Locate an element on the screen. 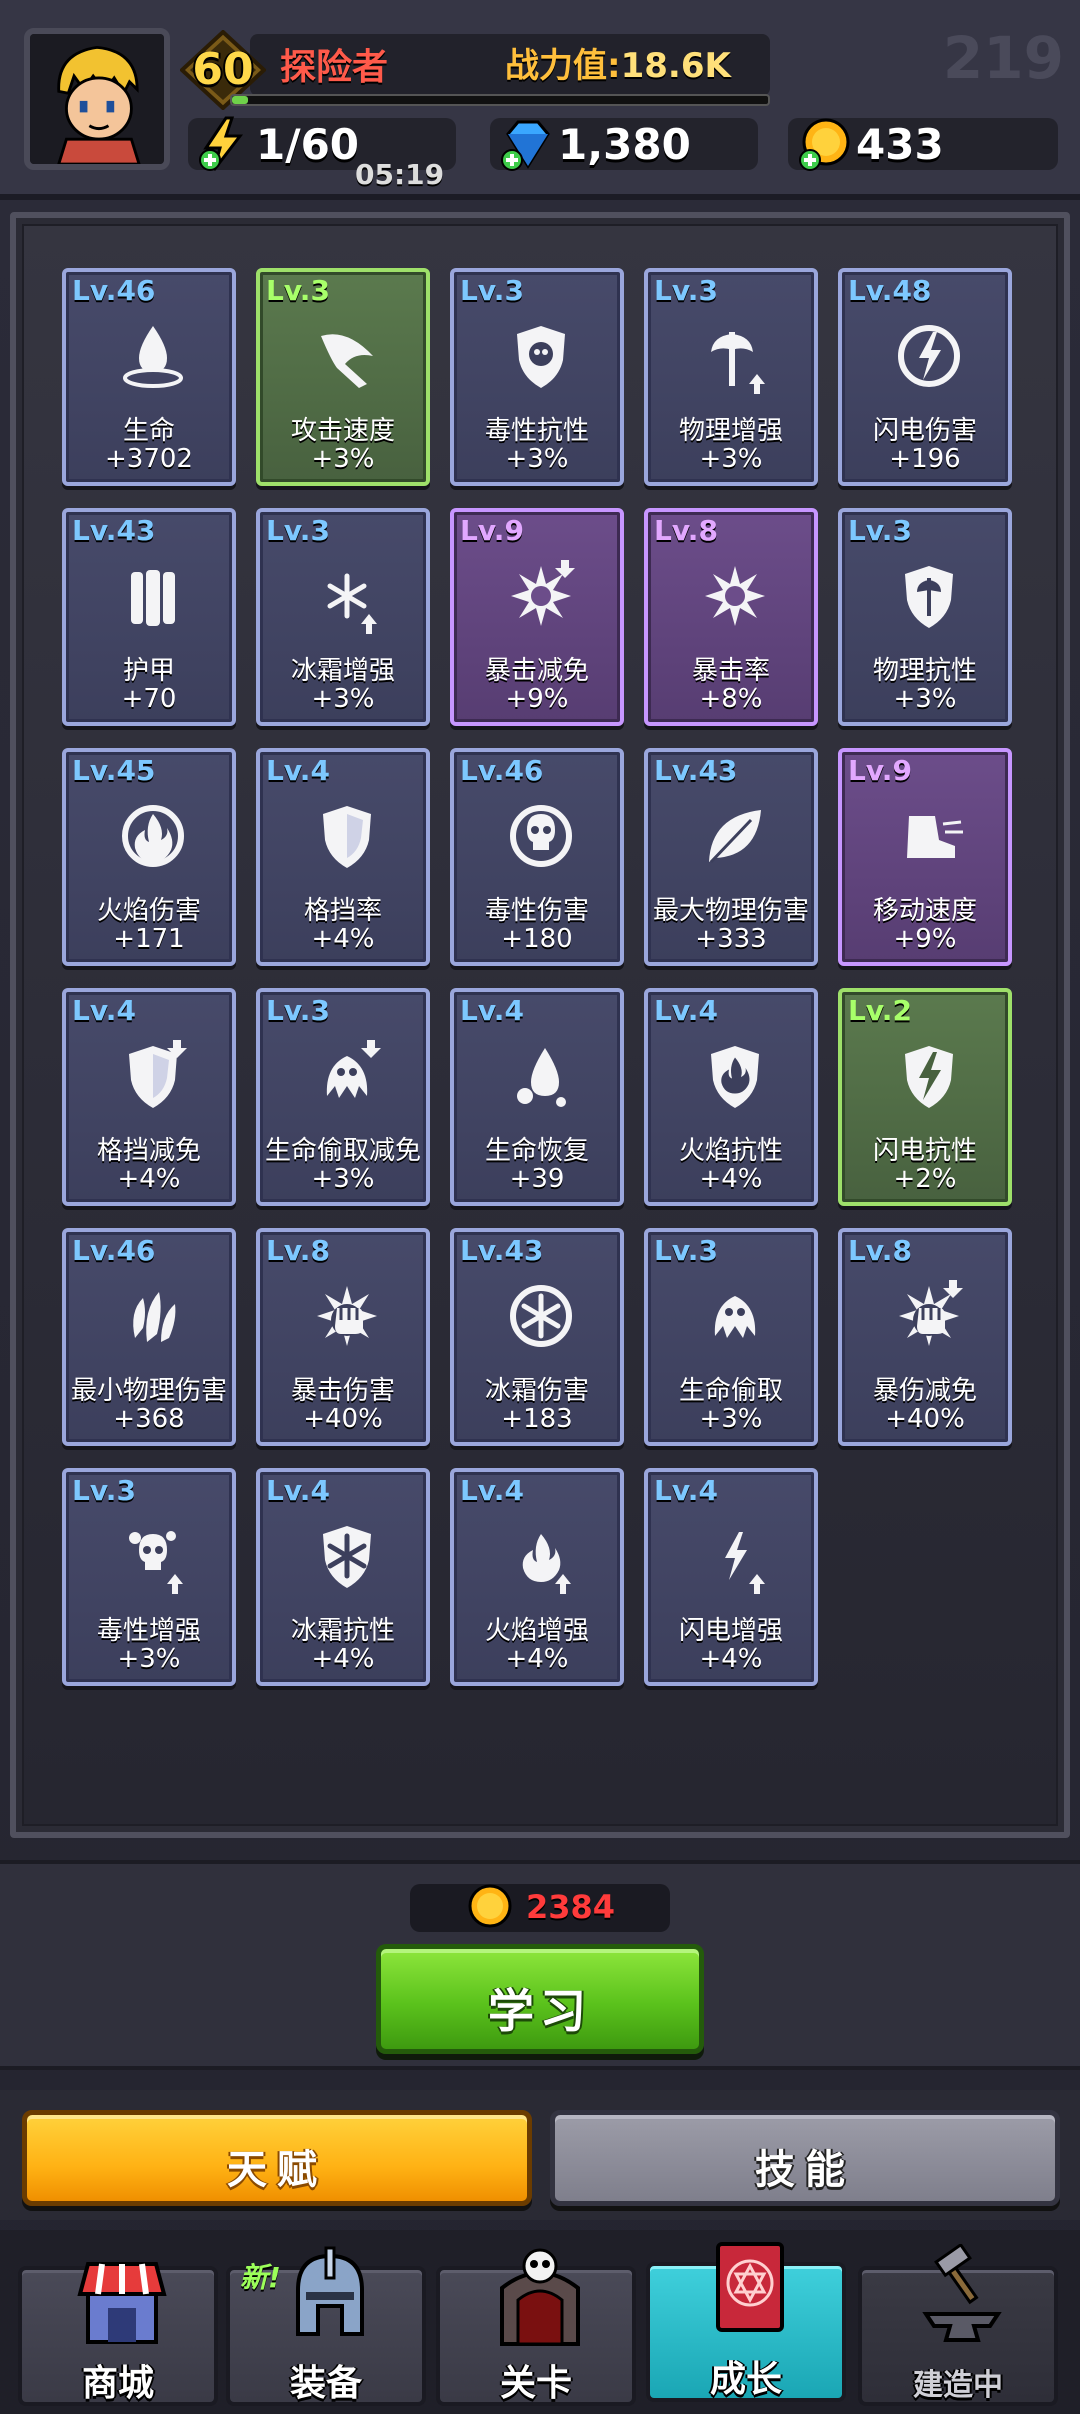 The image size is (1080, 2414). lightning-shield-icon is located at coordinates (929, 1076).